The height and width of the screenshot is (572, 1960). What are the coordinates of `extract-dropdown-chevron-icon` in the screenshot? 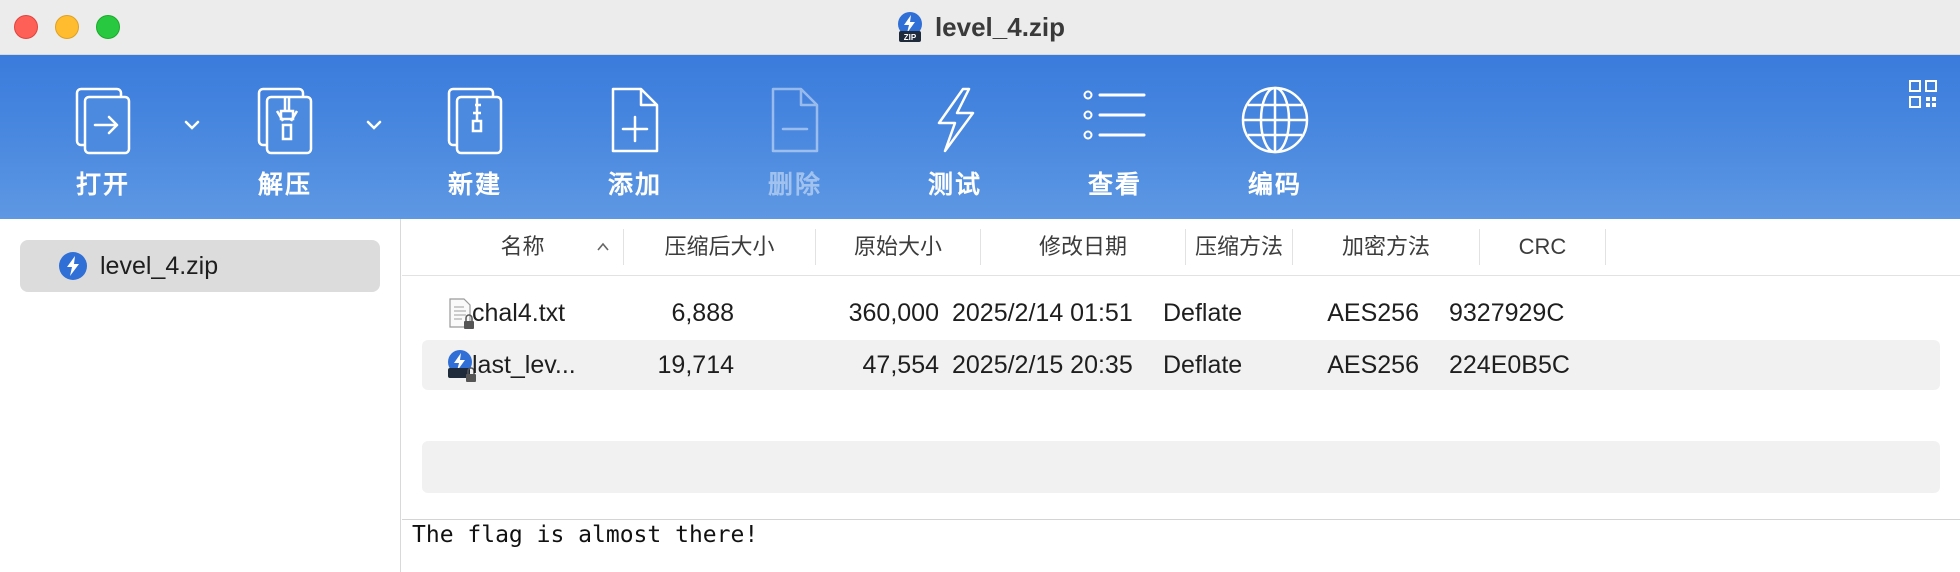 It's located at (374, 125).